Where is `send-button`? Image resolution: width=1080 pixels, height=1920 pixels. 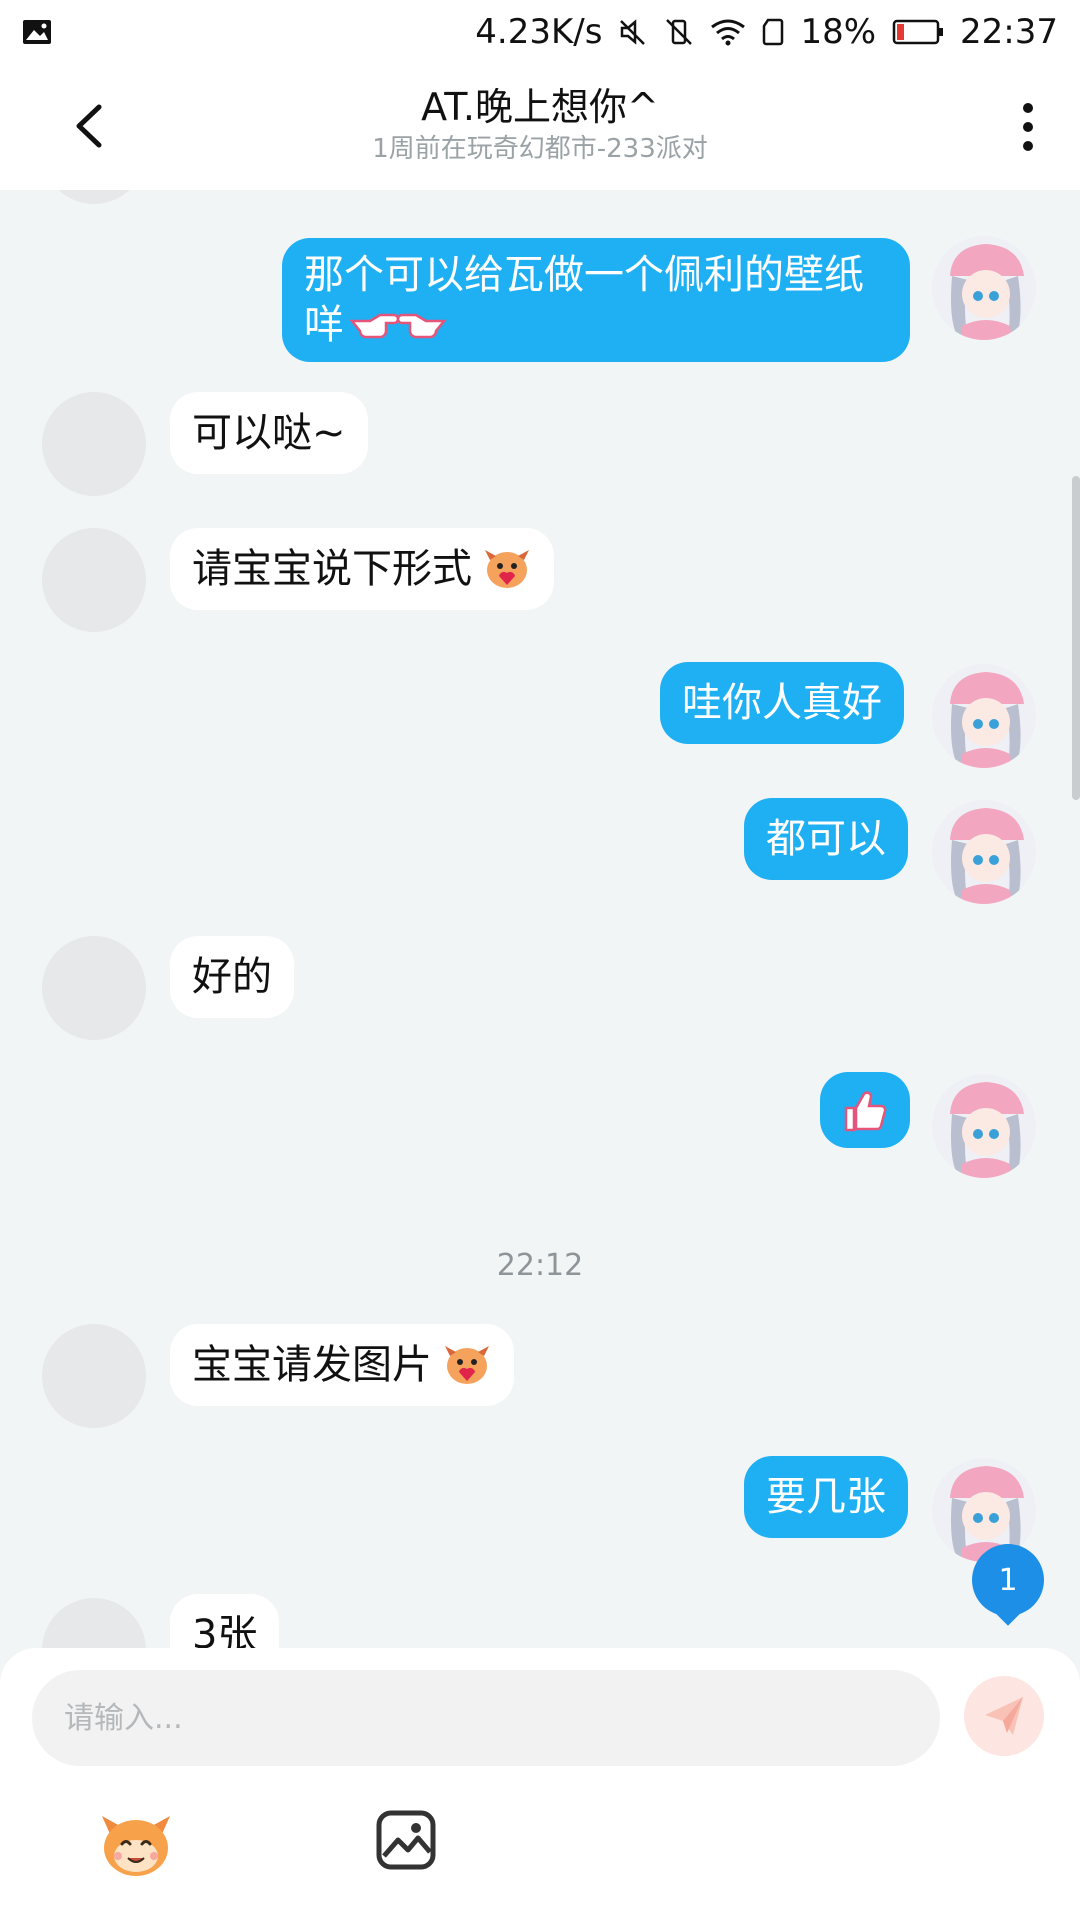
send-button is located at coordinates (1004, 1716).